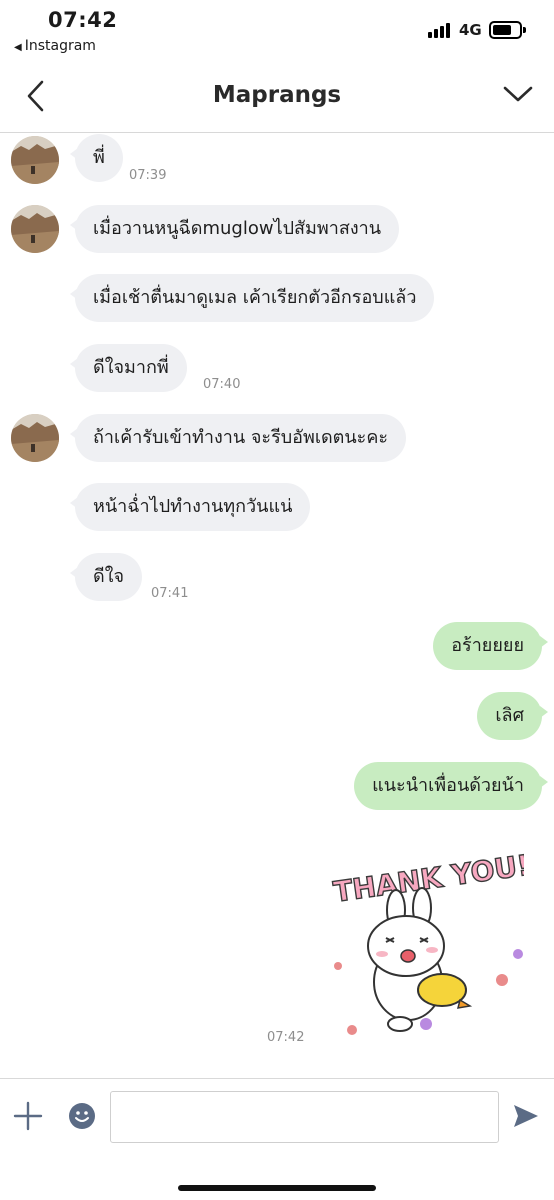 This screenshot has width=554, height=1200. What do you see at coordinates (190, 507) in the screenshot?
I see `message-bubble: หน้าฉ่ำไปทำงานทุกวันแน่` at bounding box center [190, 507].